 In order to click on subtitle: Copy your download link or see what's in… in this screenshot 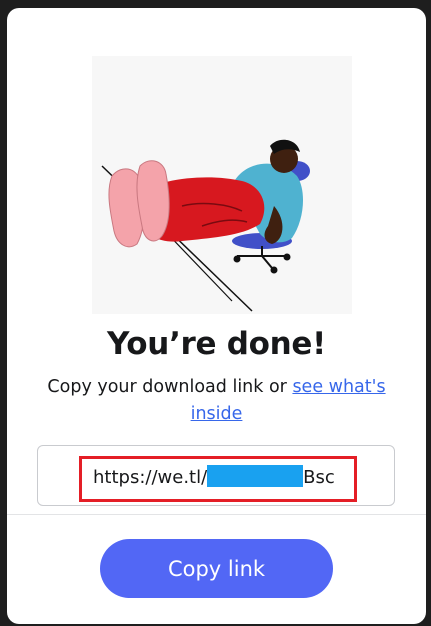, I will do `click(216, 401)`.